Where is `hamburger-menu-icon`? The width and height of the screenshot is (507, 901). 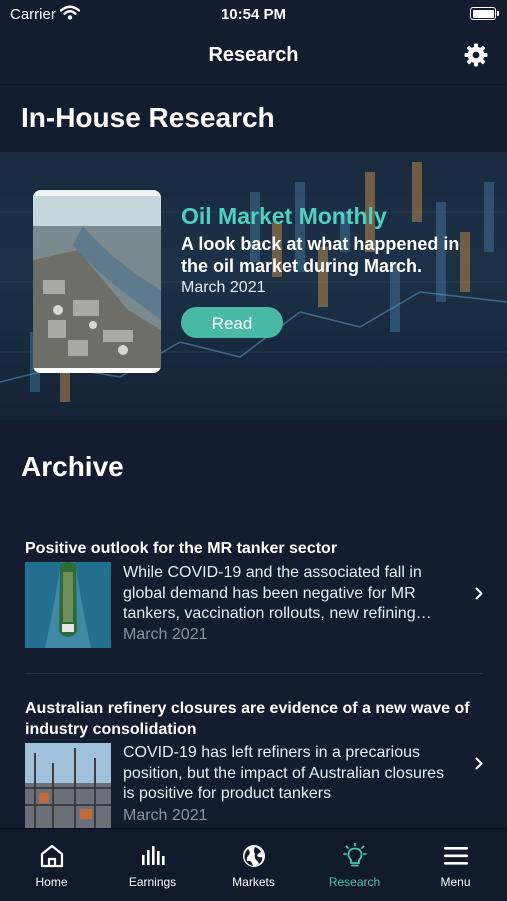
hamburger-menu-icon is located at coordinates (456, 856).